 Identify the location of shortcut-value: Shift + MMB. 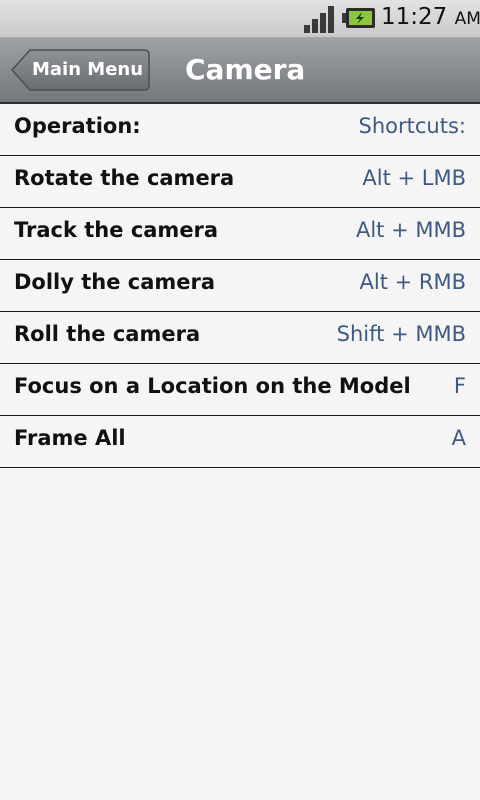
(401, 334).